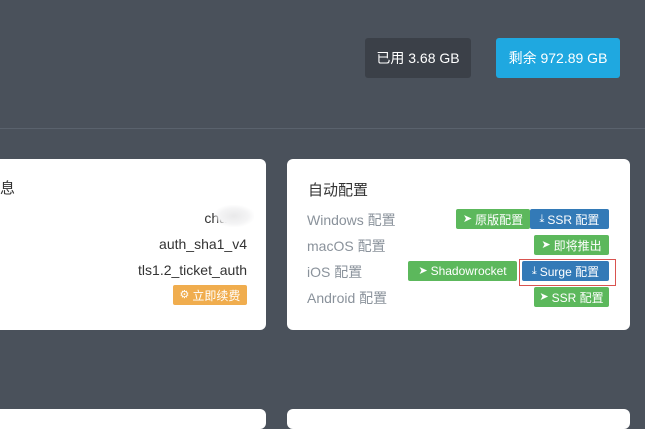  I want to click on android-ssr-config-label: SSR 配置, so click(577, 297).